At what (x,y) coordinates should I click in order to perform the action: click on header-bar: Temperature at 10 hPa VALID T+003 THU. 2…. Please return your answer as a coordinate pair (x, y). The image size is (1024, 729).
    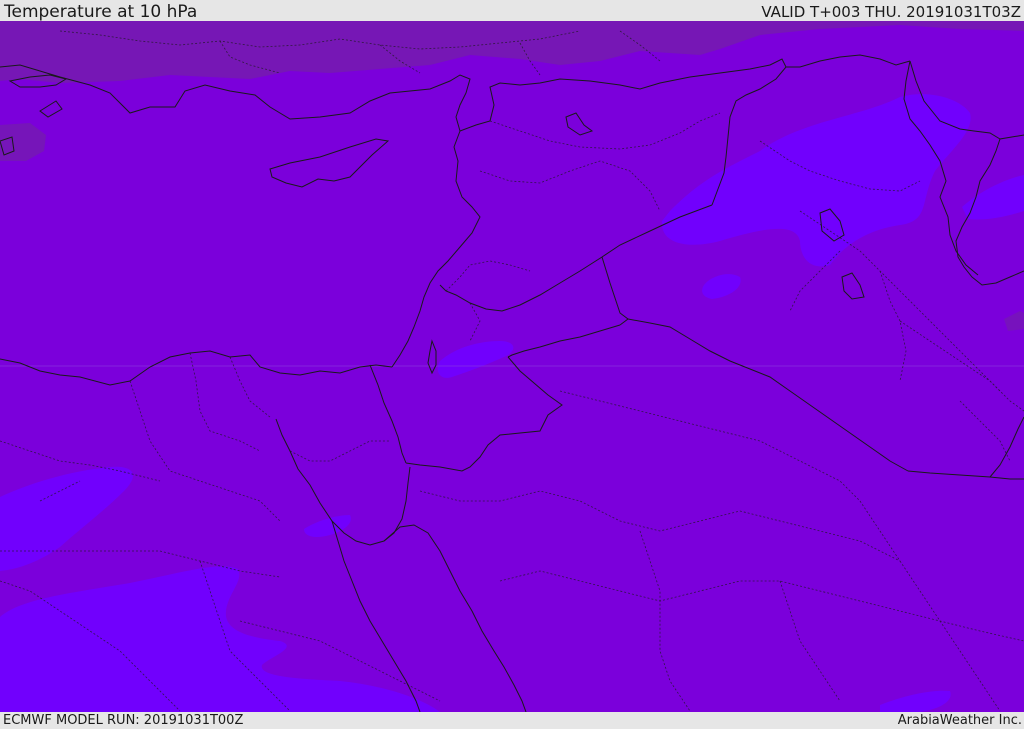
    Looking at the image, I should click on (512, 10).